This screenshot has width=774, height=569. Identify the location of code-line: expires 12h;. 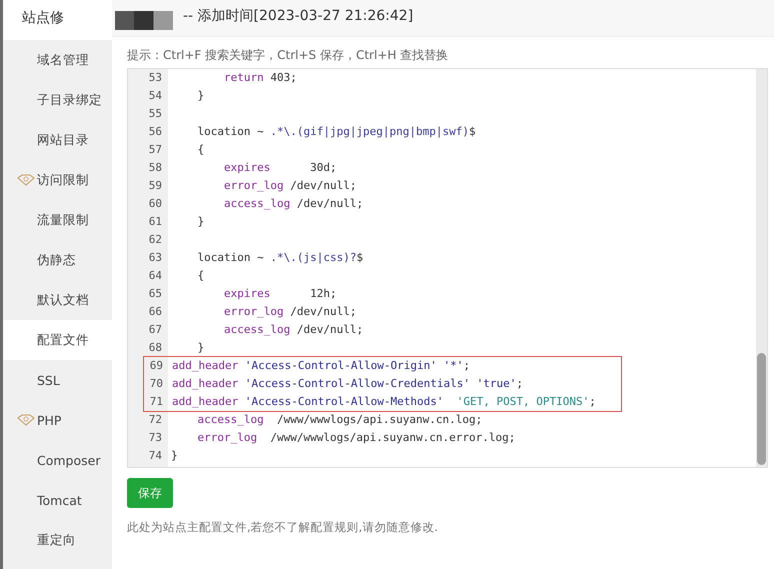
(279, 294).